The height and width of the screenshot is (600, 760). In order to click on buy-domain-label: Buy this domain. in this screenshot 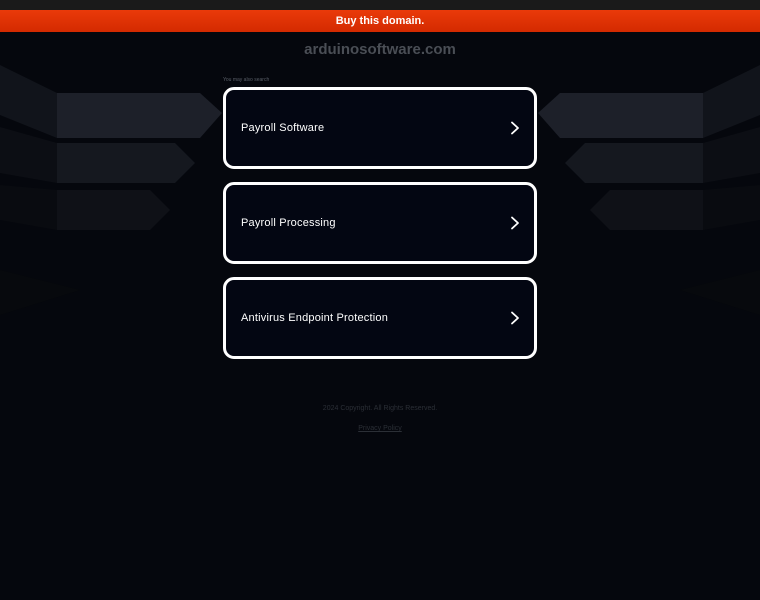, I will do `click(380, 21)`.